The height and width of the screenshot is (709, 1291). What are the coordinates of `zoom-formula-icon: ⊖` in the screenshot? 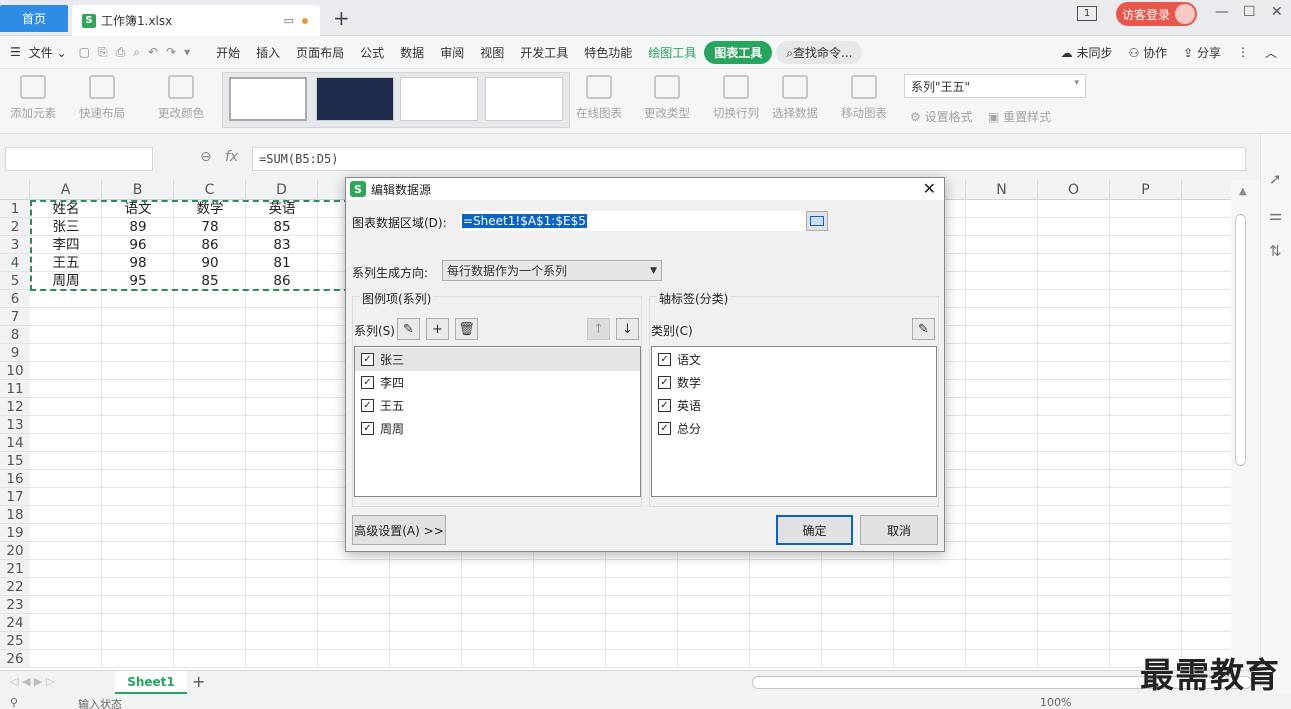 It's located at (206, 157).